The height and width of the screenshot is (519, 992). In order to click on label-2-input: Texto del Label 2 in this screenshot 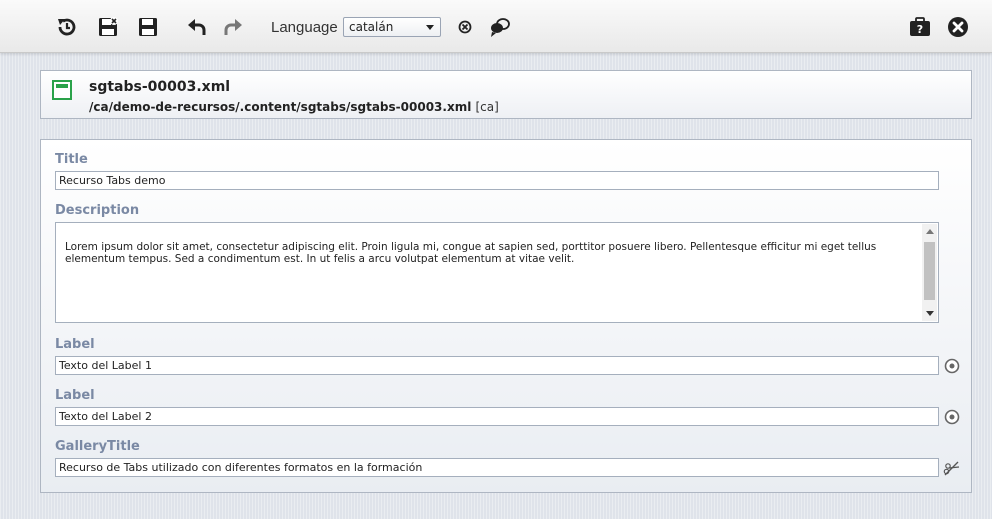, I will do `click(497, 416)`.